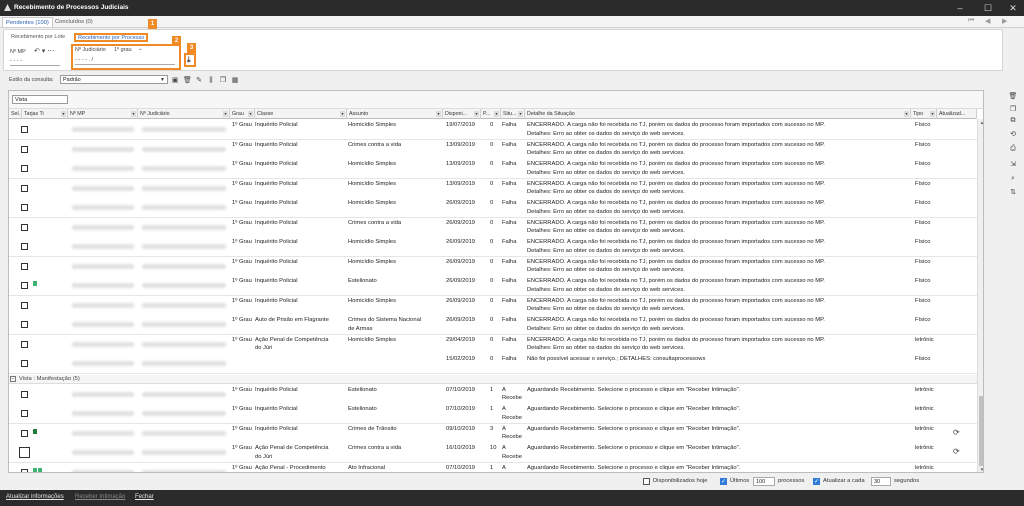 This screenshot has width=1024, height=506. What do you see at coordinates (980, 295) in the screenshot?
I see `vertical-scrollbar: ▲ ▼` at bounding box center [980, 295].